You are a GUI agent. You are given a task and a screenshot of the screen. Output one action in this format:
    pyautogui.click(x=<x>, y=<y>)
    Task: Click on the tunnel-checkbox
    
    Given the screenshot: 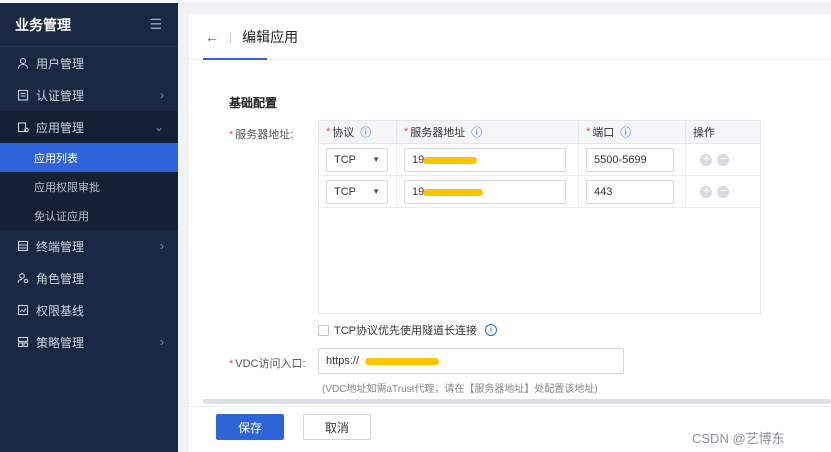 What is the action you would take?
    pyautogui.click(x=323, y=330)
    